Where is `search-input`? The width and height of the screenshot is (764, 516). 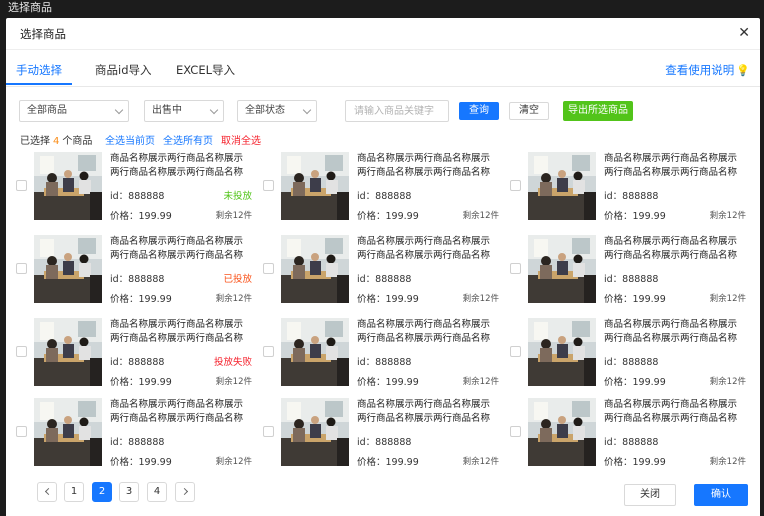 search-input is located at coordinates (397, 111).